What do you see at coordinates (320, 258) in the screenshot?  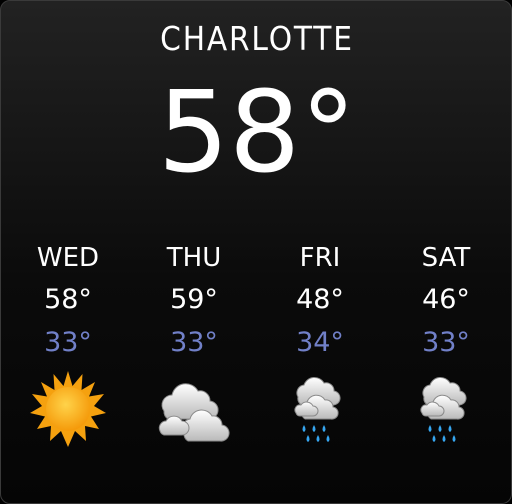 I see `day-name: FRI` at bounding box center [320, 258].